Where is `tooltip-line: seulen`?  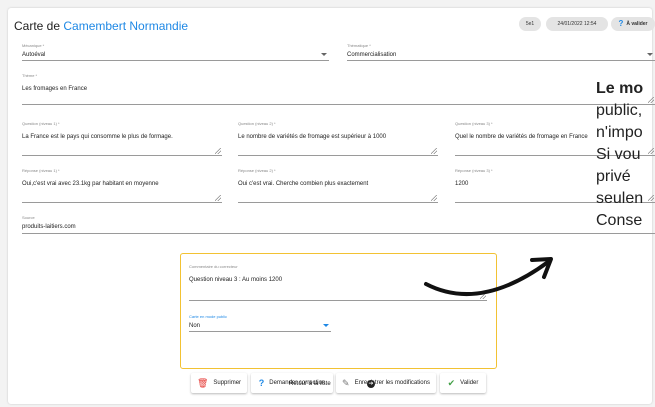 tooltip-line: seulen is located at coordinates (620, 198).